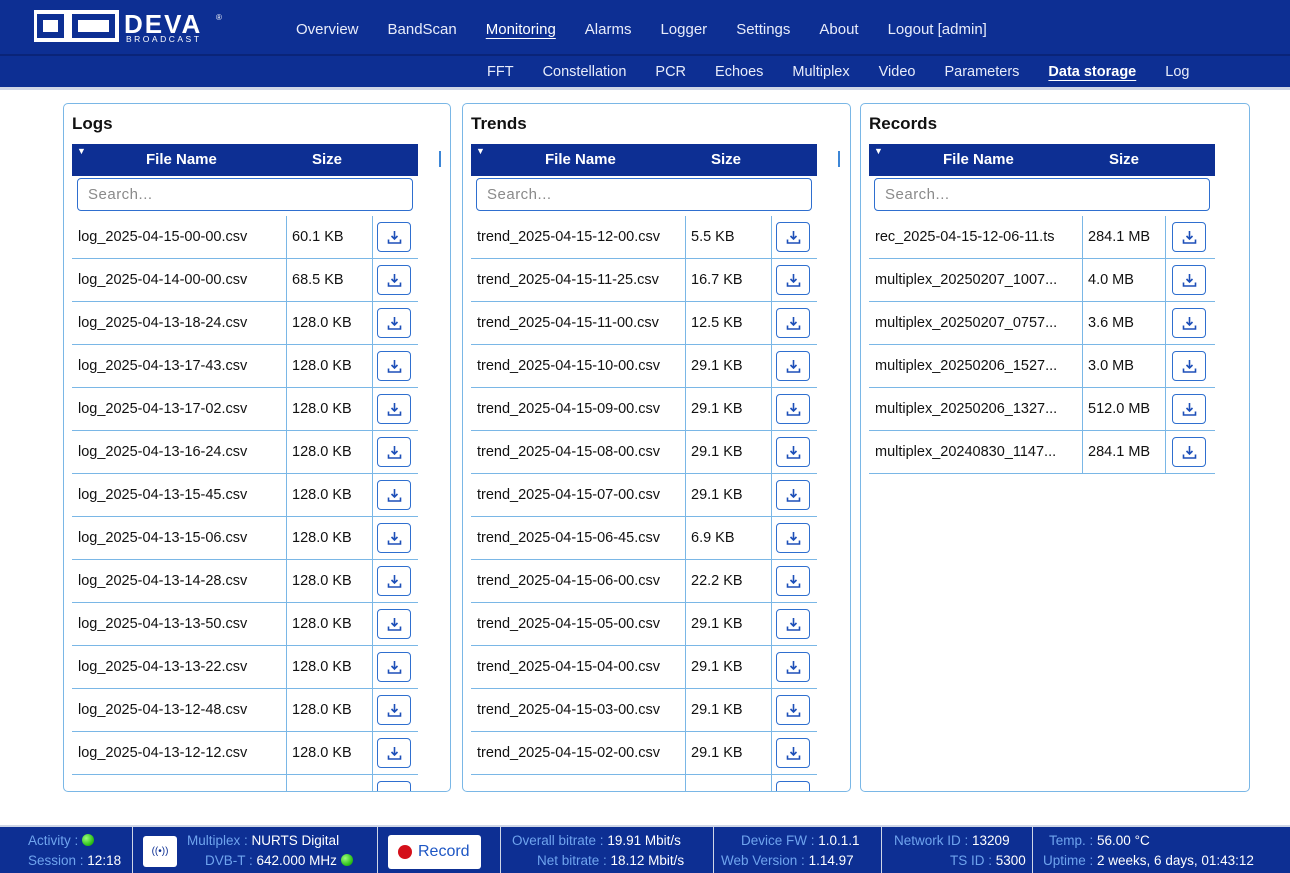 The width and height of the screenshot is (1290, 873). I want to click on logs-col-file-name: File Name, so click(181, 159).